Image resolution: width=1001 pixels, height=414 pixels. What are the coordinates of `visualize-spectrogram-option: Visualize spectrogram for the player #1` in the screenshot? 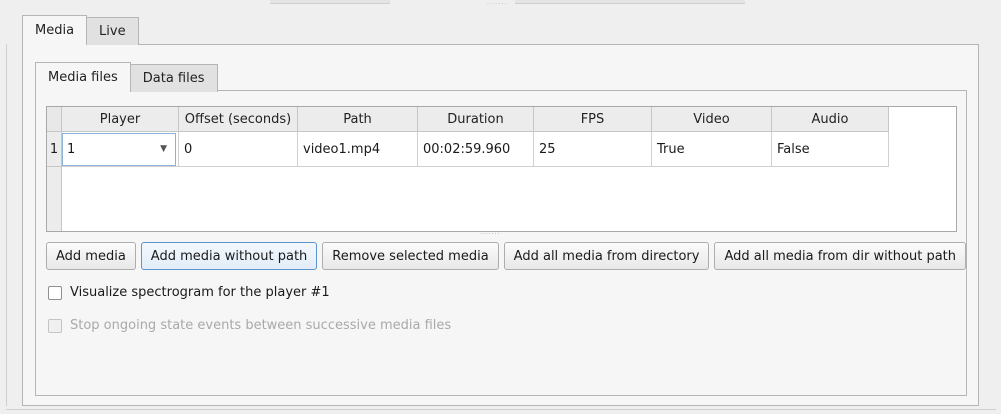 It's located at (189, 292).